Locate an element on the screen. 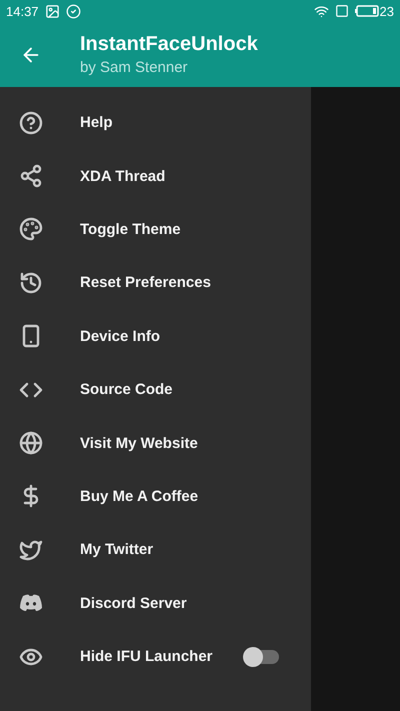 The width and height of the screenshot is (400, 711). drawer-item: Hide IFU Launcher is located at coordinates (161, 657).